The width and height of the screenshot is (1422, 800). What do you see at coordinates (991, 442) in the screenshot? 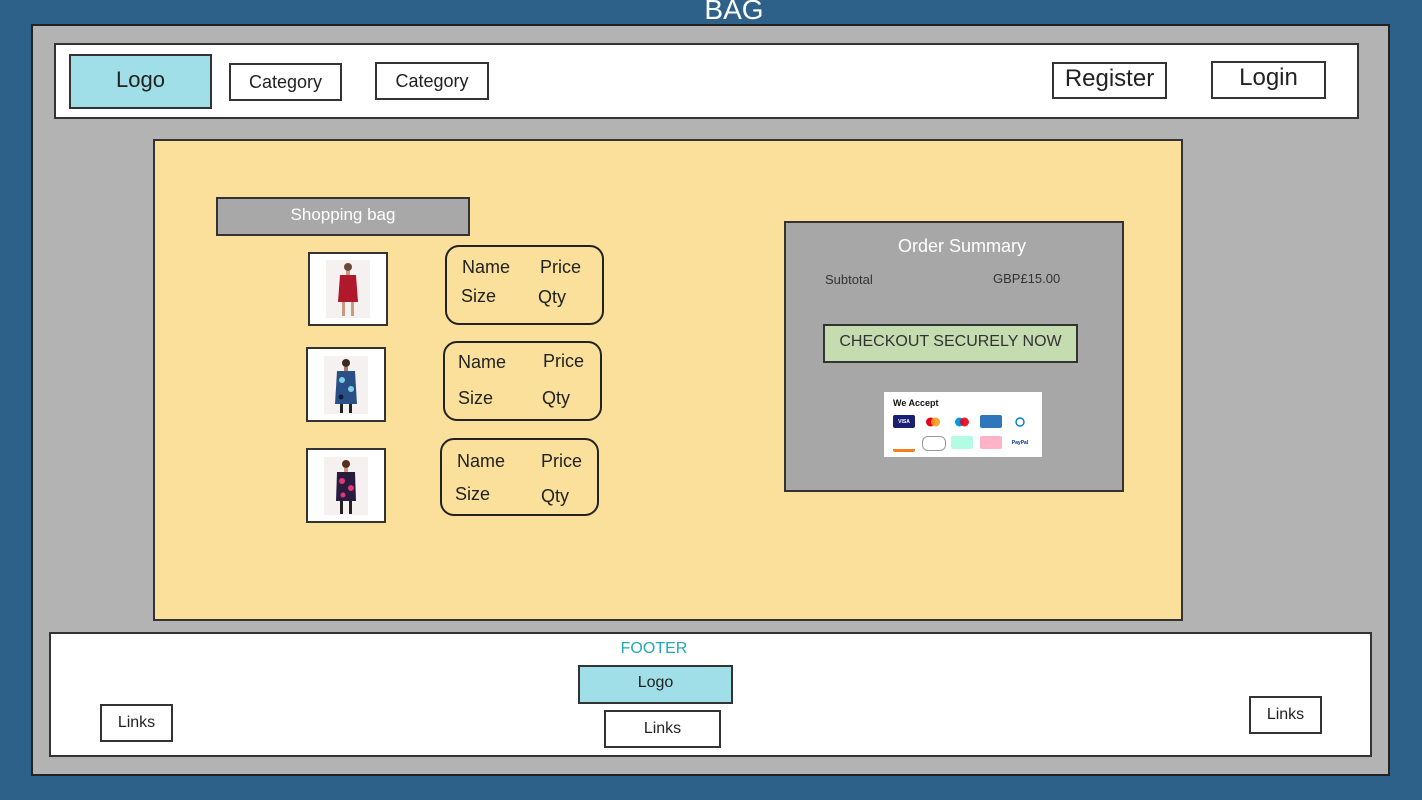
I see `klarna-icon` at bounding box center [991, 442].